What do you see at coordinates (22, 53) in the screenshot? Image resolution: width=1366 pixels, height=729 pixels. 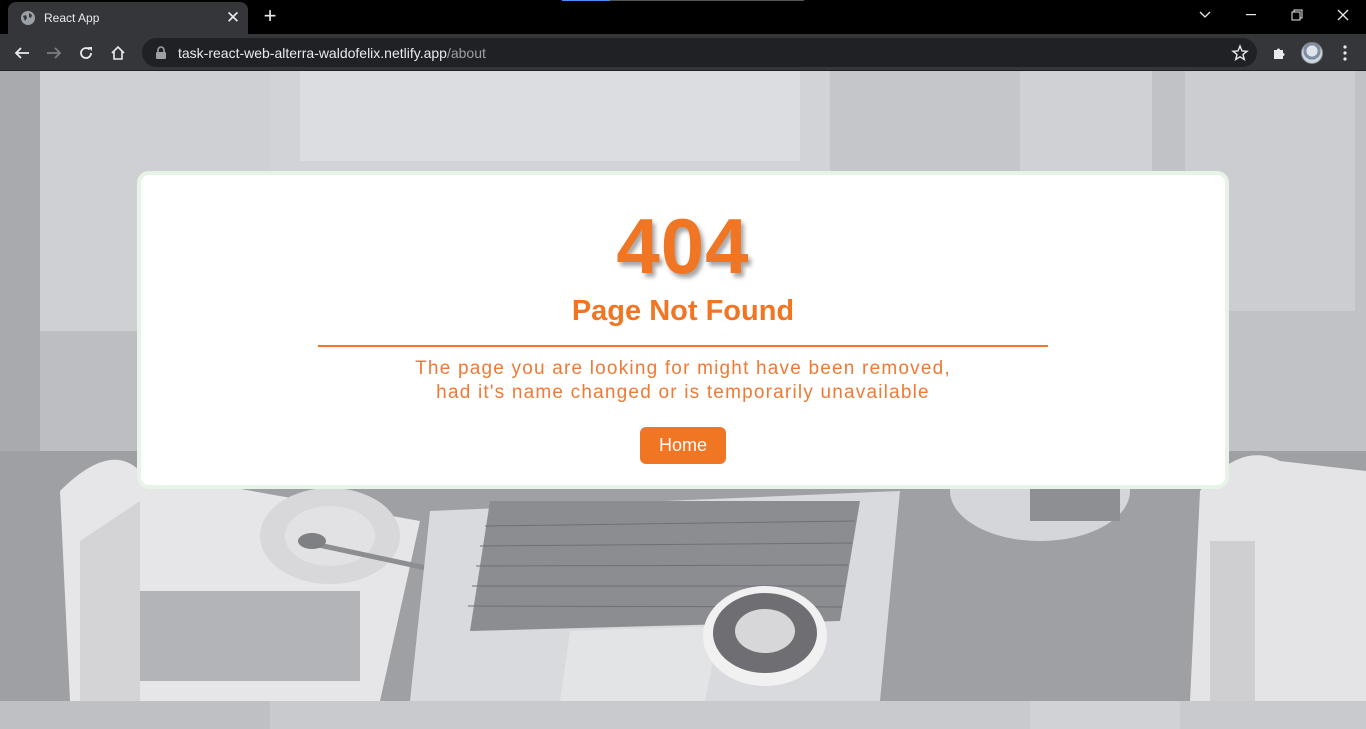 I see `back-arrow-icon` at bounding box center [22, 53].